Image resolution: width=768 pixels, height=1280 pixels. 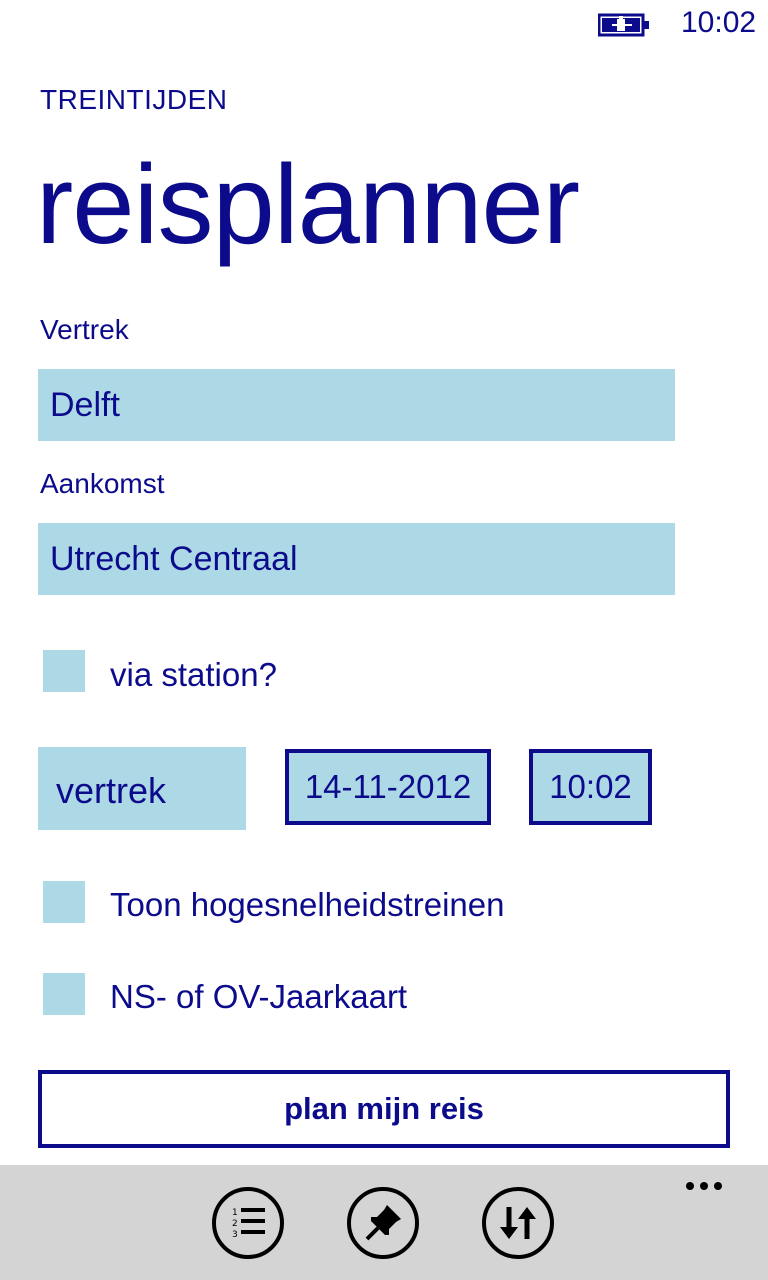 I want to click on pin-icon, so click(x=383, y=1223).